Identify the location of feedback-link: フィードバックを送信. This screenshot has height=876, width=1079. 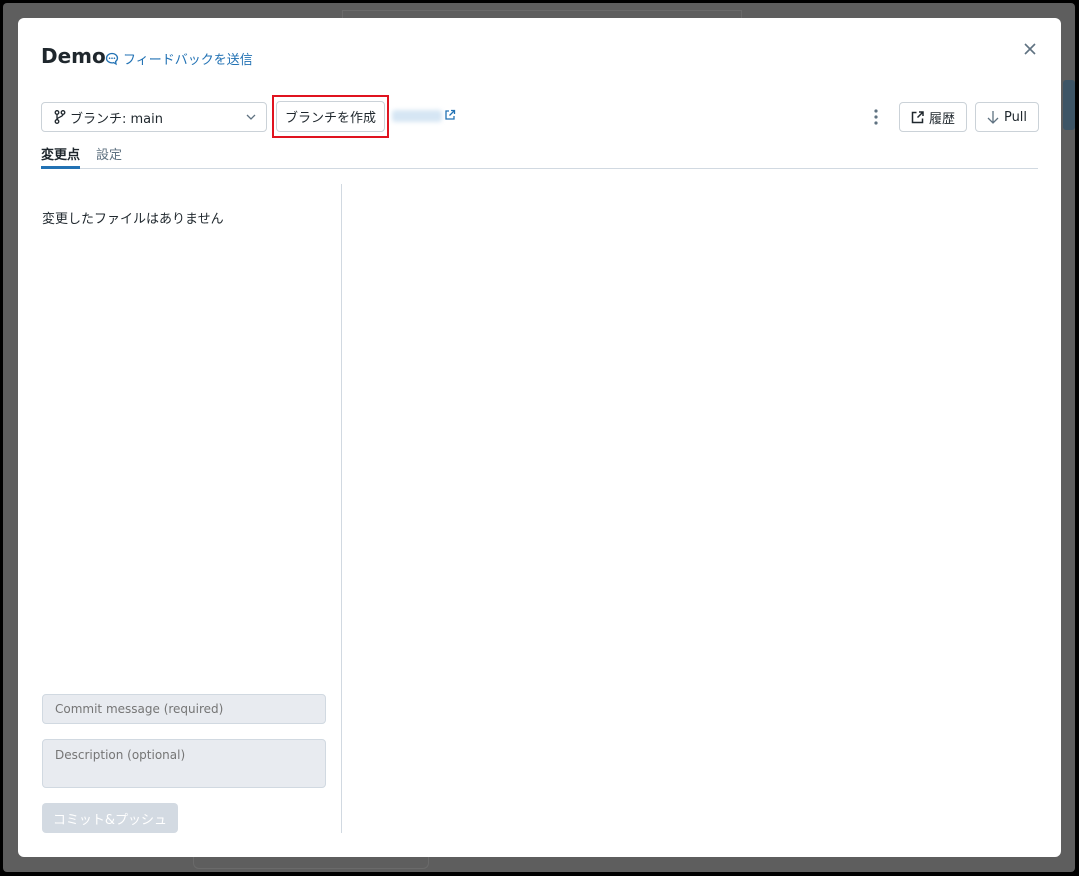
(179, 58).